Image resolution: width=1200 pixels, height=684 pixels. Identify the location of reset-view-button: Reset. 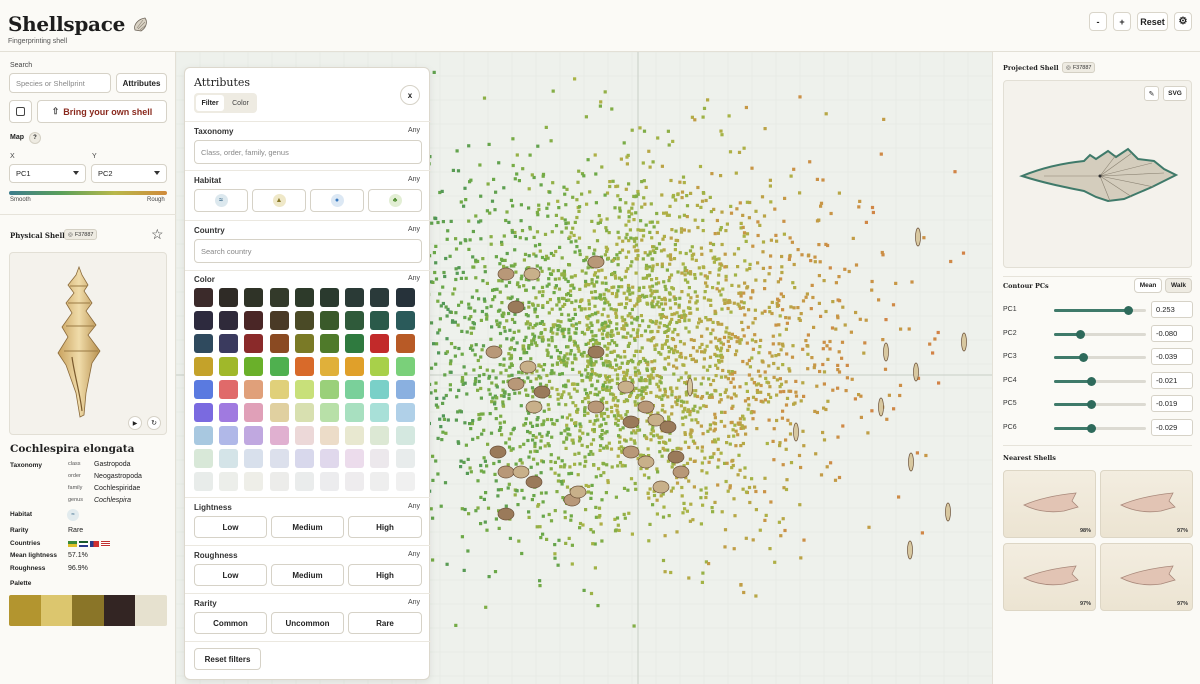
(1152, 21).